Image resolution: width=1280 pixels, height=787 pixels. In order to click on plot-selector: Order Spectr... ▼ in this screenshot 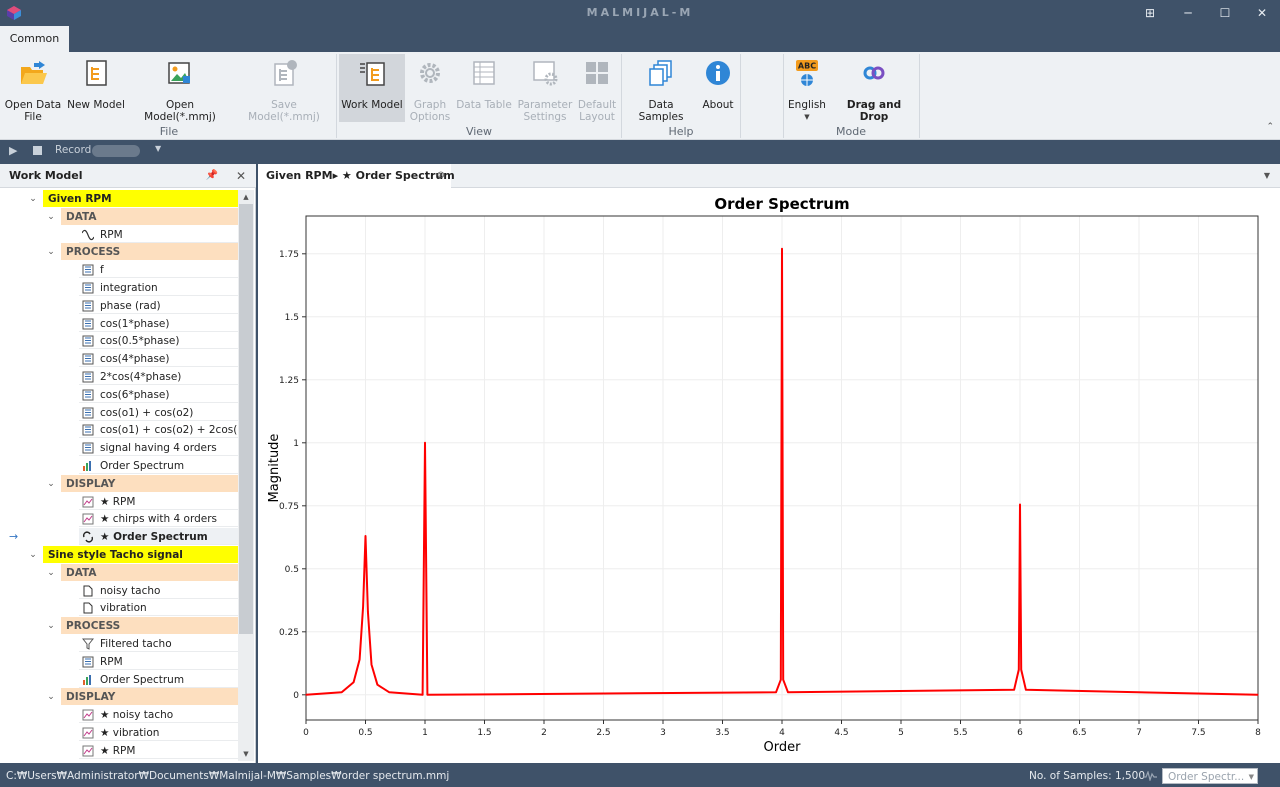, I will do `click(1210, 776)`.